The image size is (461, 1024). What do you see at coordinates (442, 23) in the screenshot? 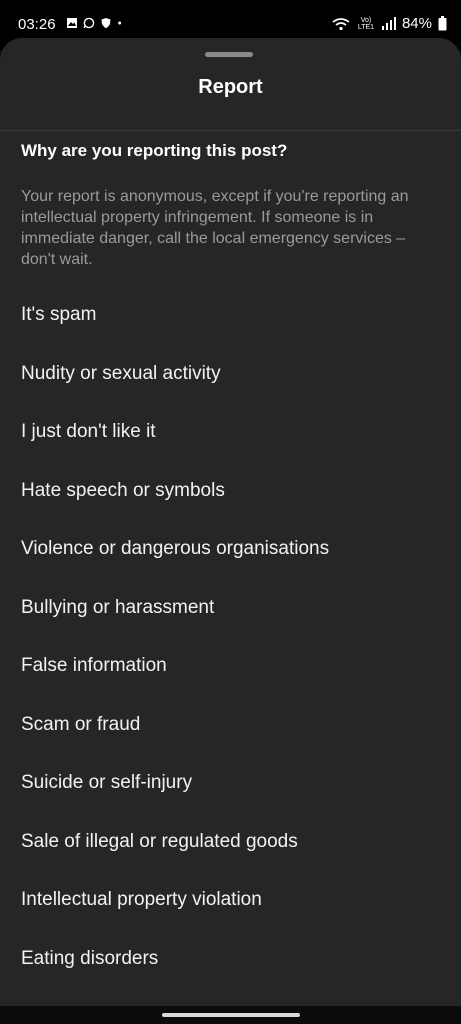
I see `battery-icon` at bounding box center [442, 23].